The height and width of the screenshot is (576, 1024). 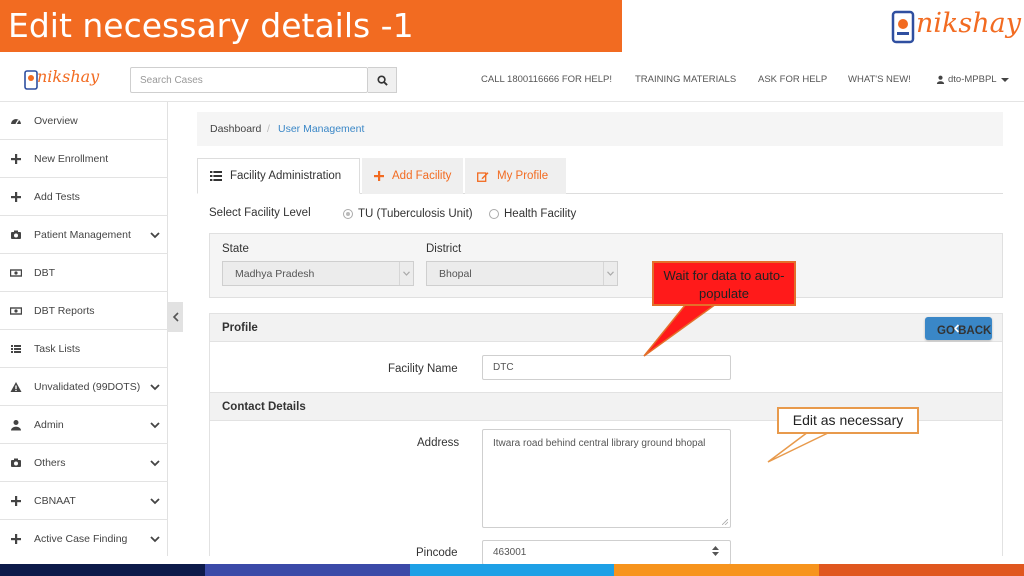 What do you see at coordinates (546, 79) in the screenshot?
I see `nav-call-help: CALL 1800116666 FOR HELP!` at bounding box center [546, 79].